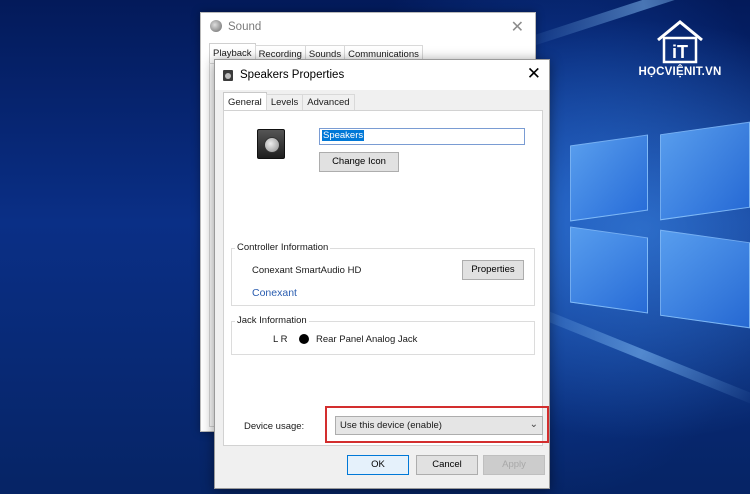  I want to click on ok-button: OK, so click(378, 465).